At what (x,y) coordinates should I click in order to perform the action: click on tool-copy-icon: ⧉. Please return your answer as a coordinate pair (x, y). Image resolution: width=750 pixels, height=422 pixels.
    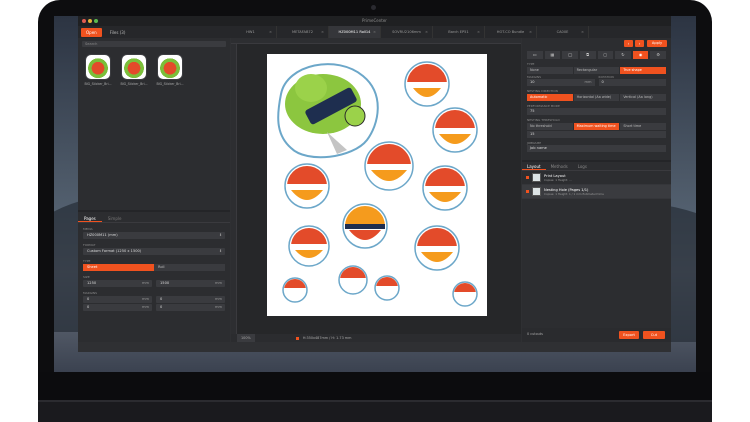
    Looking at the image, I should click on (587, 55).